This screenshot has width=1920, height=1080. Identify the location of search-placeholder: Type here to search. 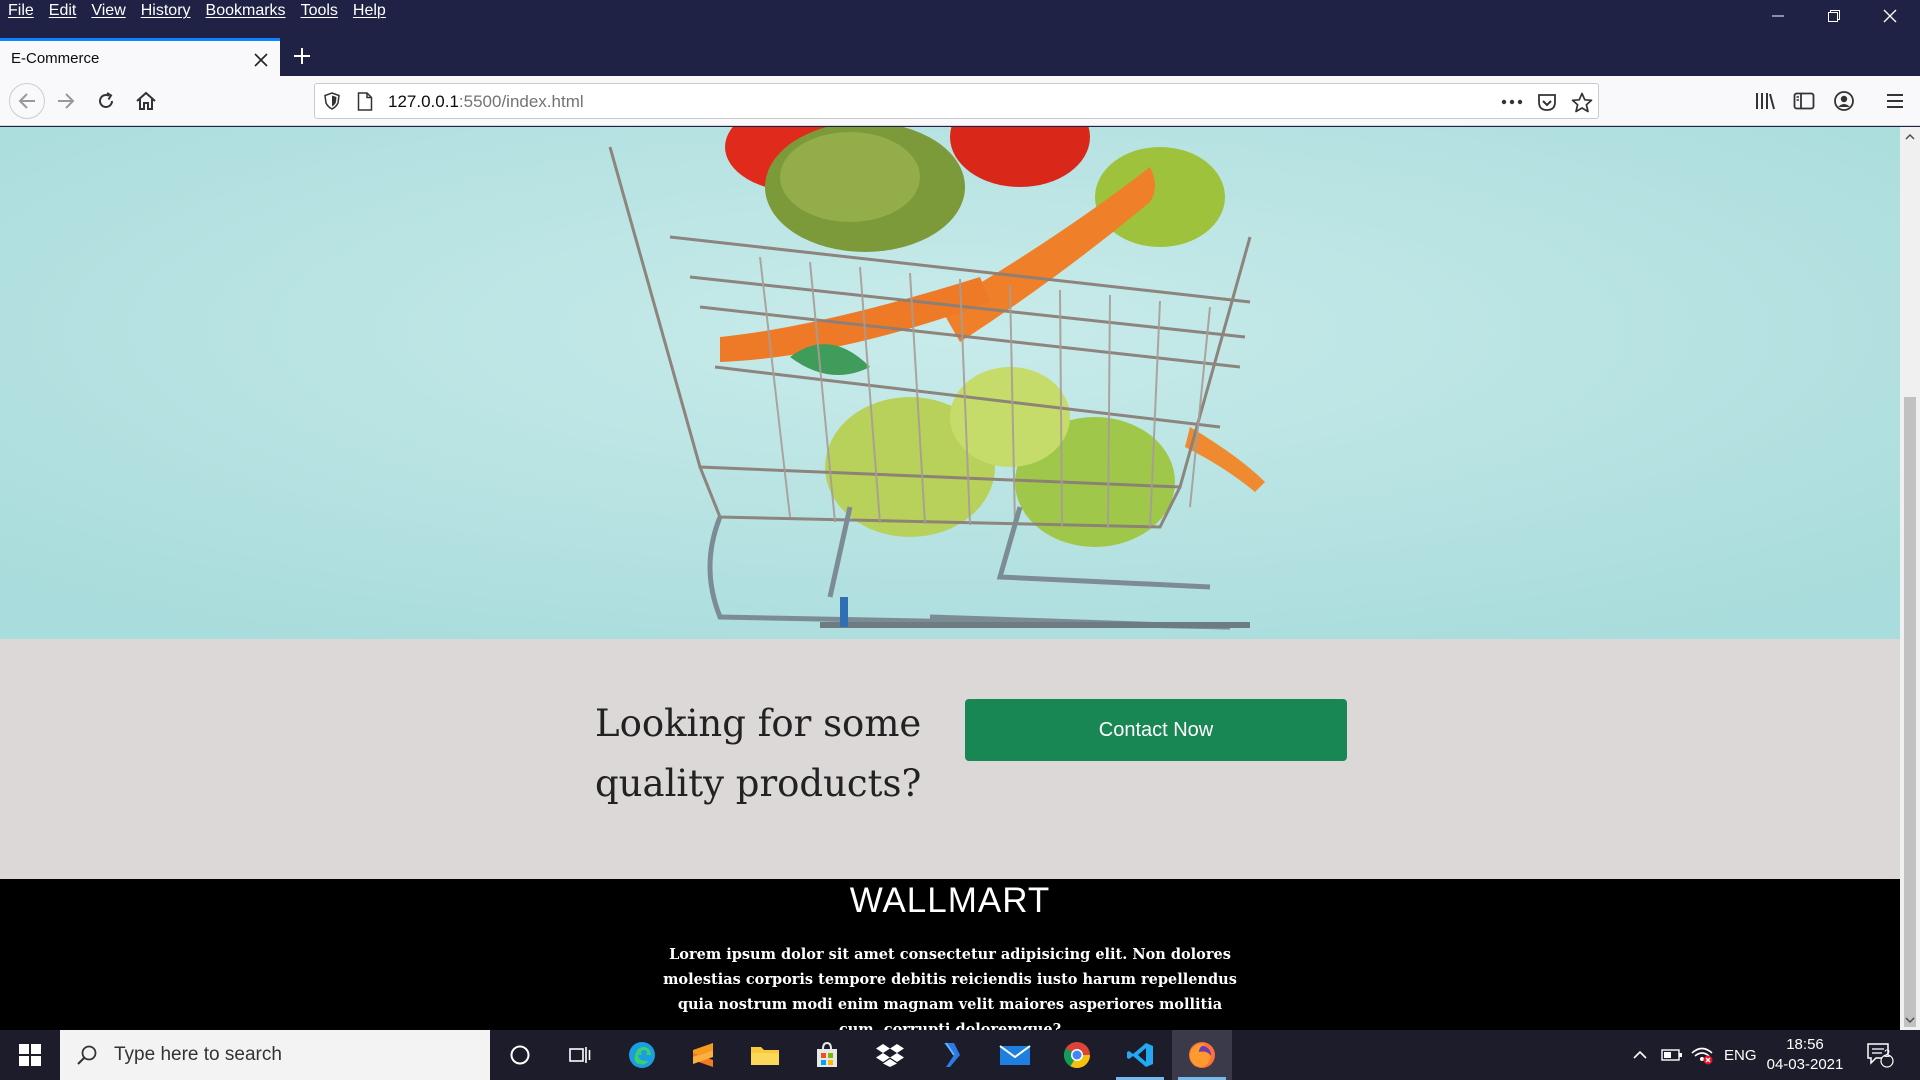
(198, 1054).